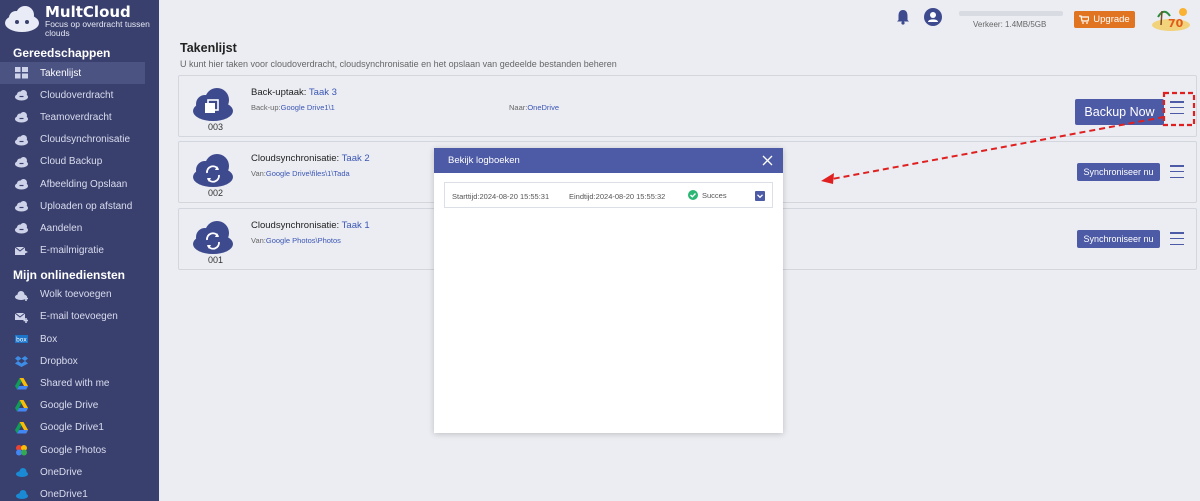 The height and width of the screenshot is (501, 1200). Describe the element at coordinates (484, 160) in the screenshot. I see `dialog-title: Bekijk logboeken` at that location.